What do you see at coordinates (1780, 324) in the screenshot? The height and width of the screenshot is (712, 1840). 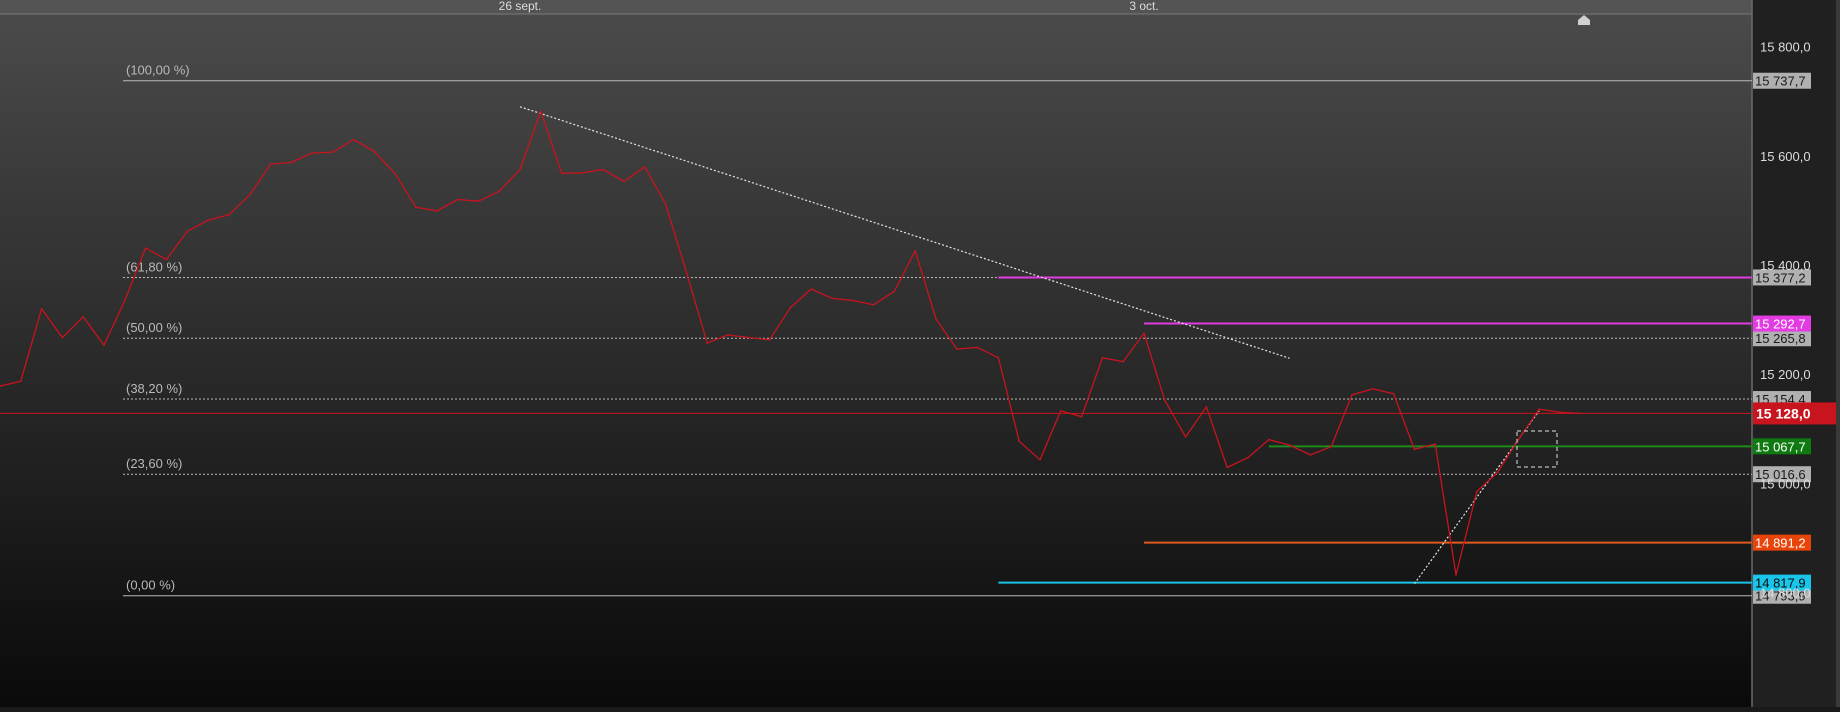 I see `hline-value-label-1: 15 292,7` at bounding box center [1780, 324].